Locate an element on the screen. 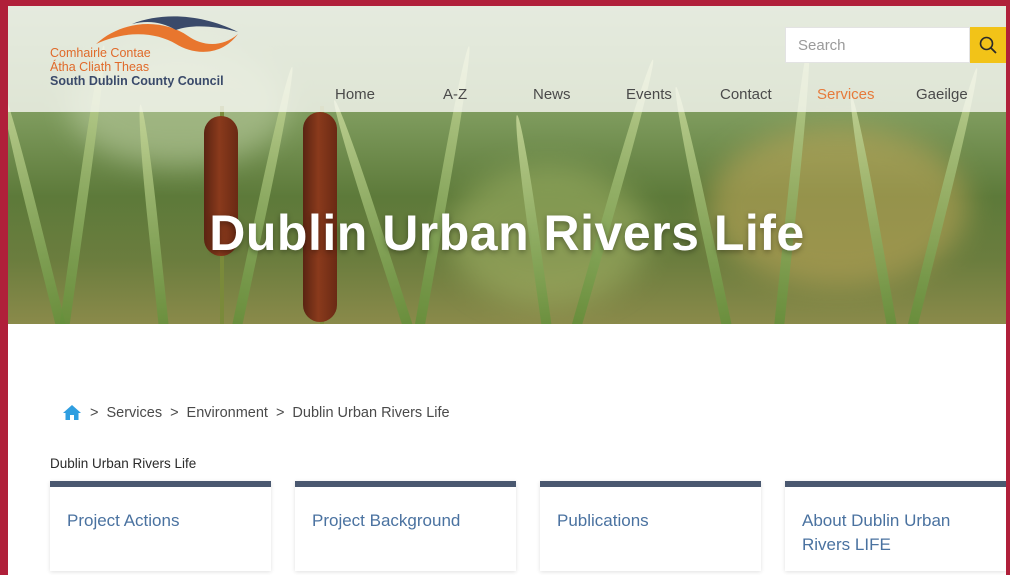  card-about-dublin-urban-rivers-life: About Dublin Urban Rivers LIFE is located at coordinates (895, 526).